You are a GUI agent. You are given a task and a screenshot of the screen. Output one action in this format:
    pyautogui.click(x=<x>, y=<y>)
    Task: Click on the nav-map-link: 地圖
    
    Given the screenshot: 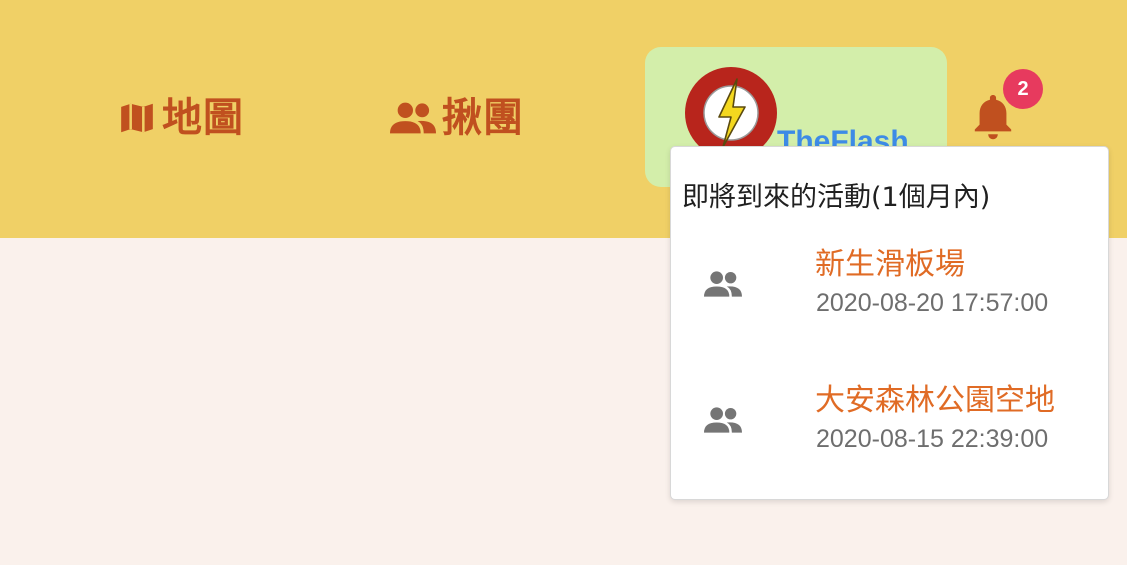 What is the action you would take?
    pyautogui.click(x=181, y=118)
    